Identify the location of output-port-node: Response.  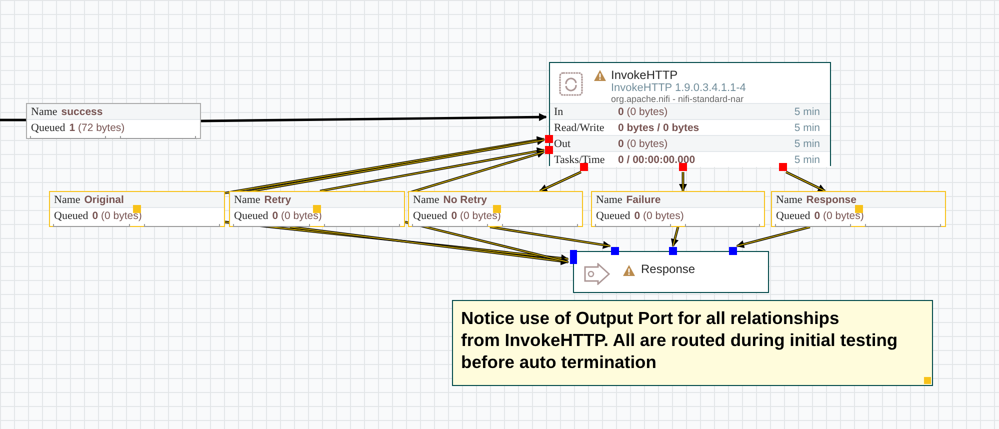
(671, 272).